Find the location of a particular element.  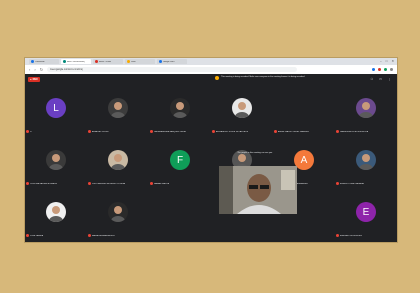

people-icon: ⚇ is located at coordinates (371, 79).